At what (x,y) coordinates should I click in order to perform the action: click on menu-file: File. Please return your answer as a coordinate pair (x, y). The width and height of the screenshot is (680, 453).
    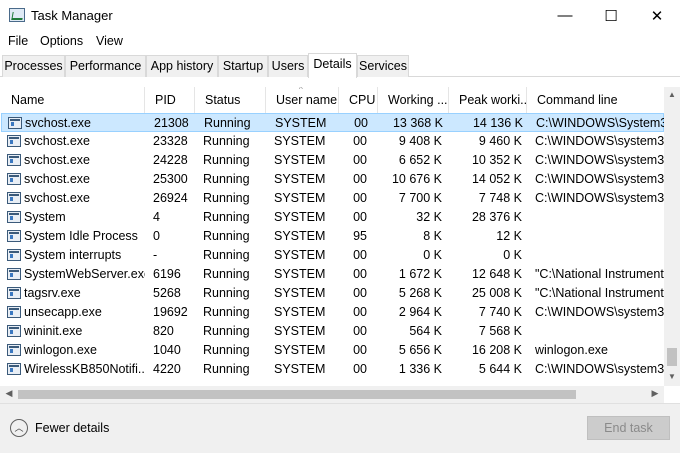
    Looking at the image, I should click on (18, 41).